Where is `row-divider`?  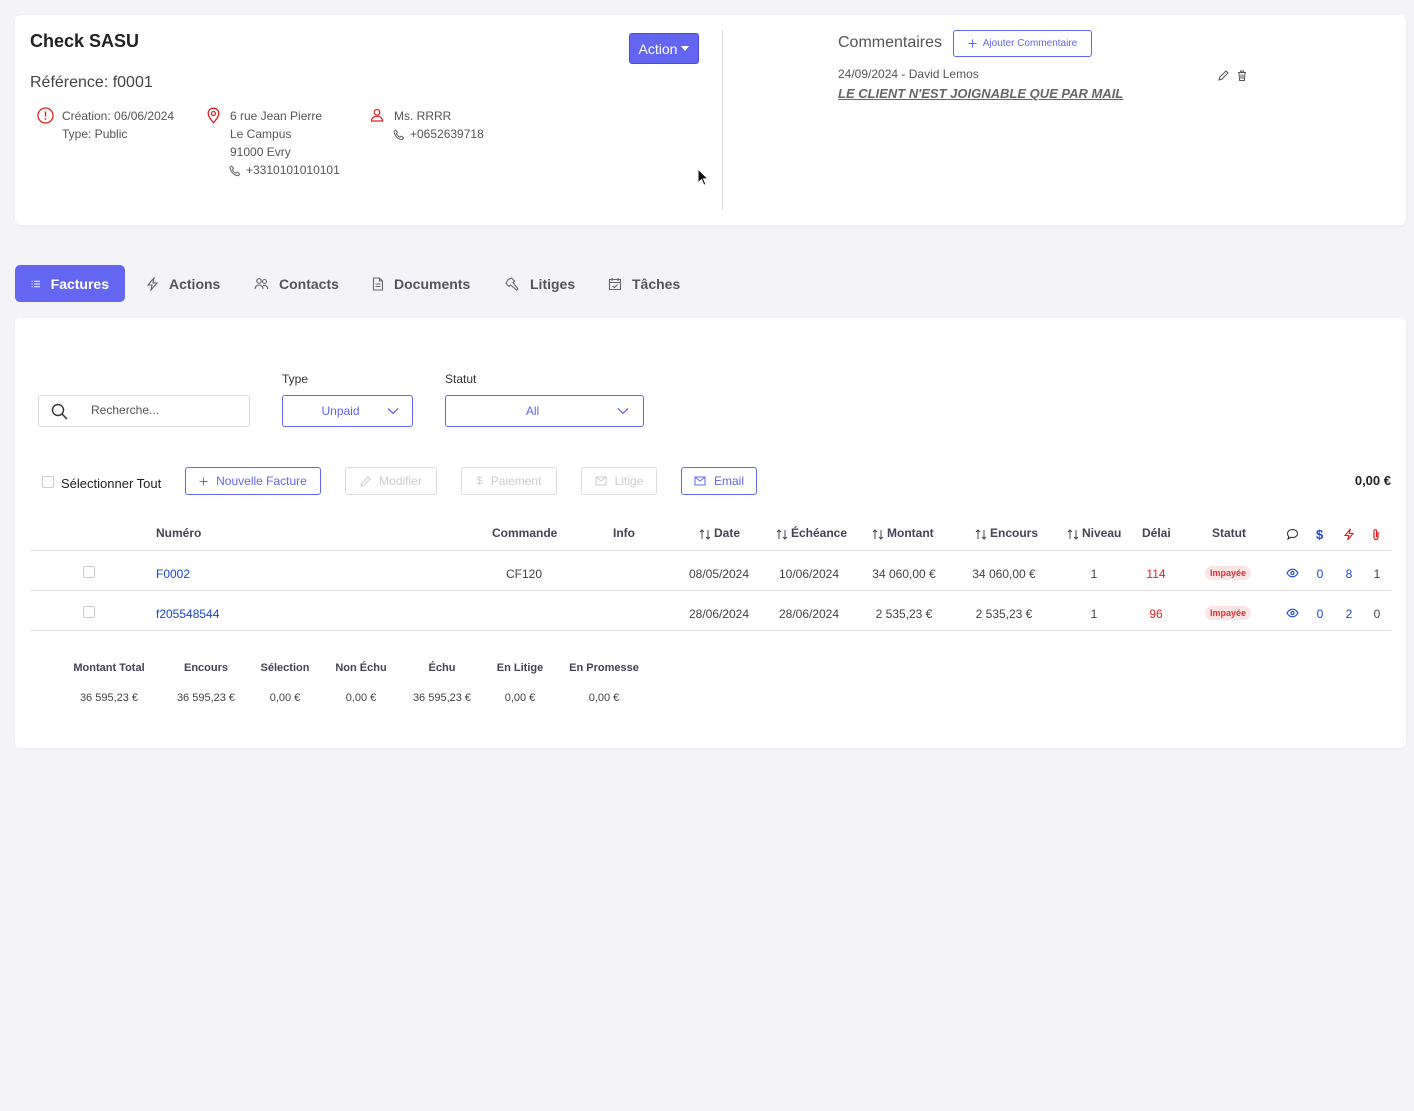 row-divider is located at coordinates (710, 630).